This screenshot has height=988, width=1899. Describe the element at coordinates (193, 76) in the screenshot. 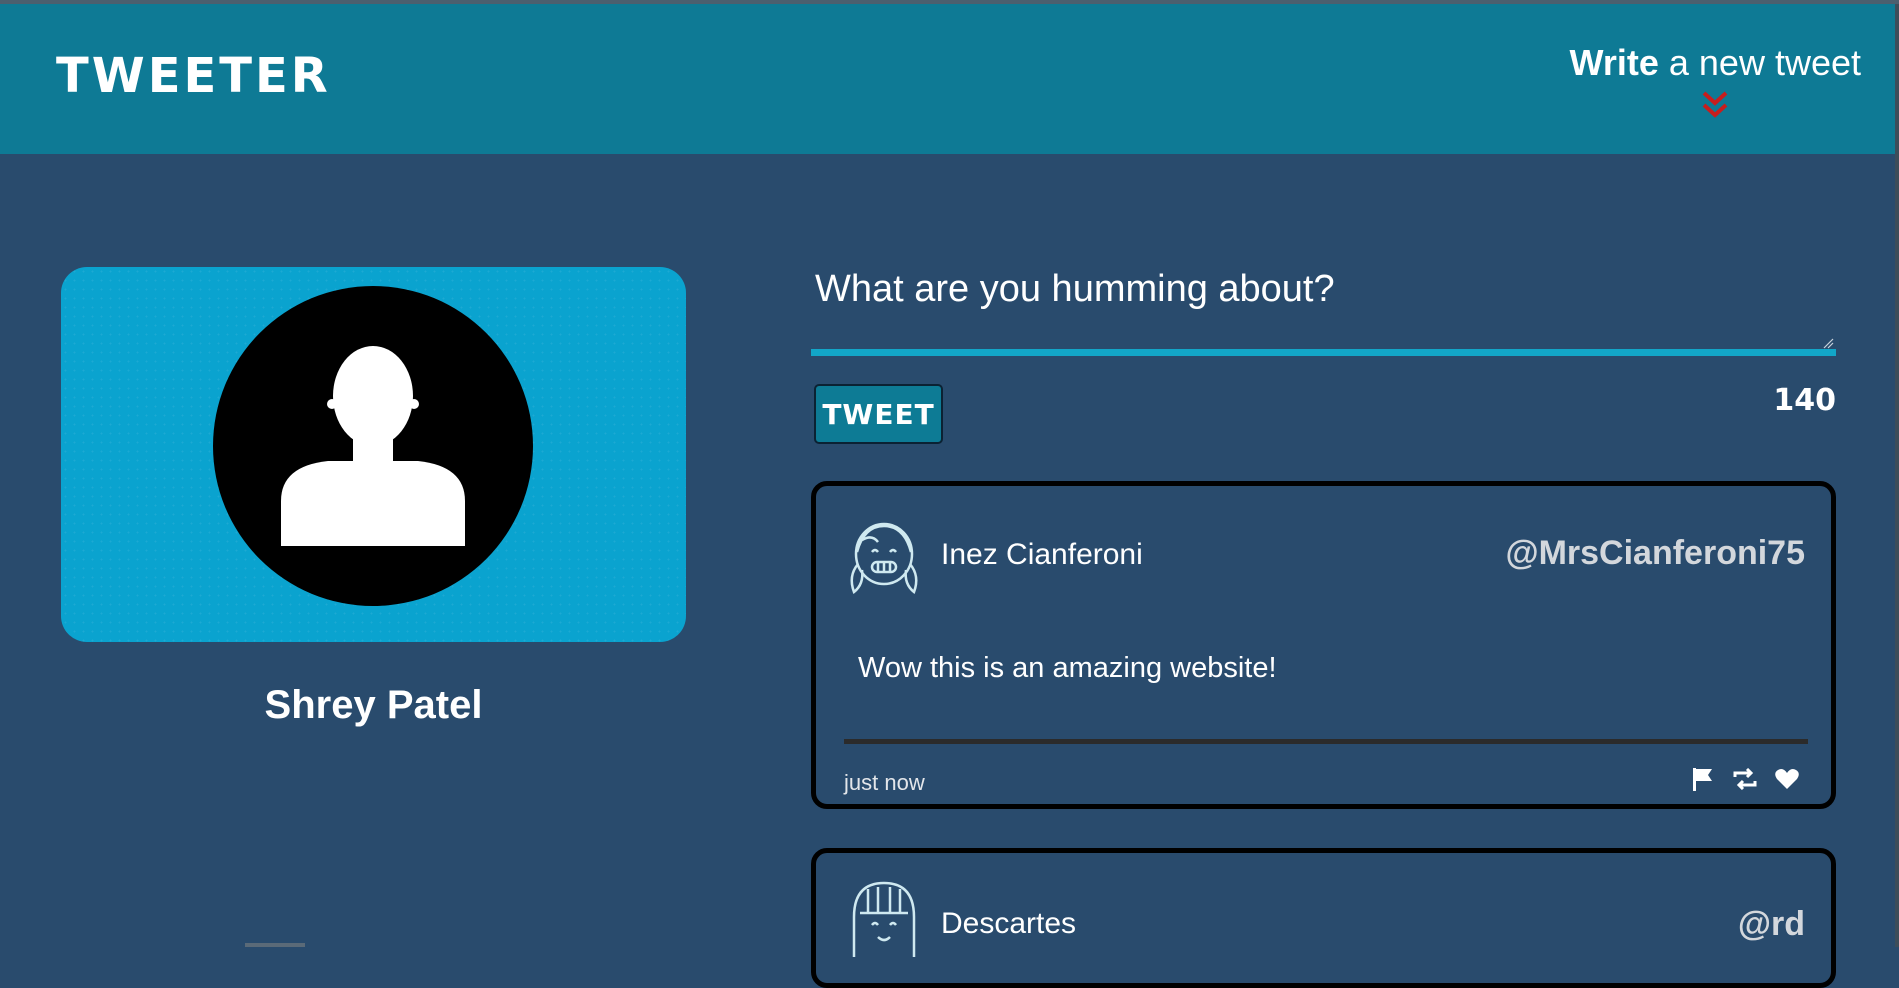

I see `brand-logo: TWEETER` at that location.